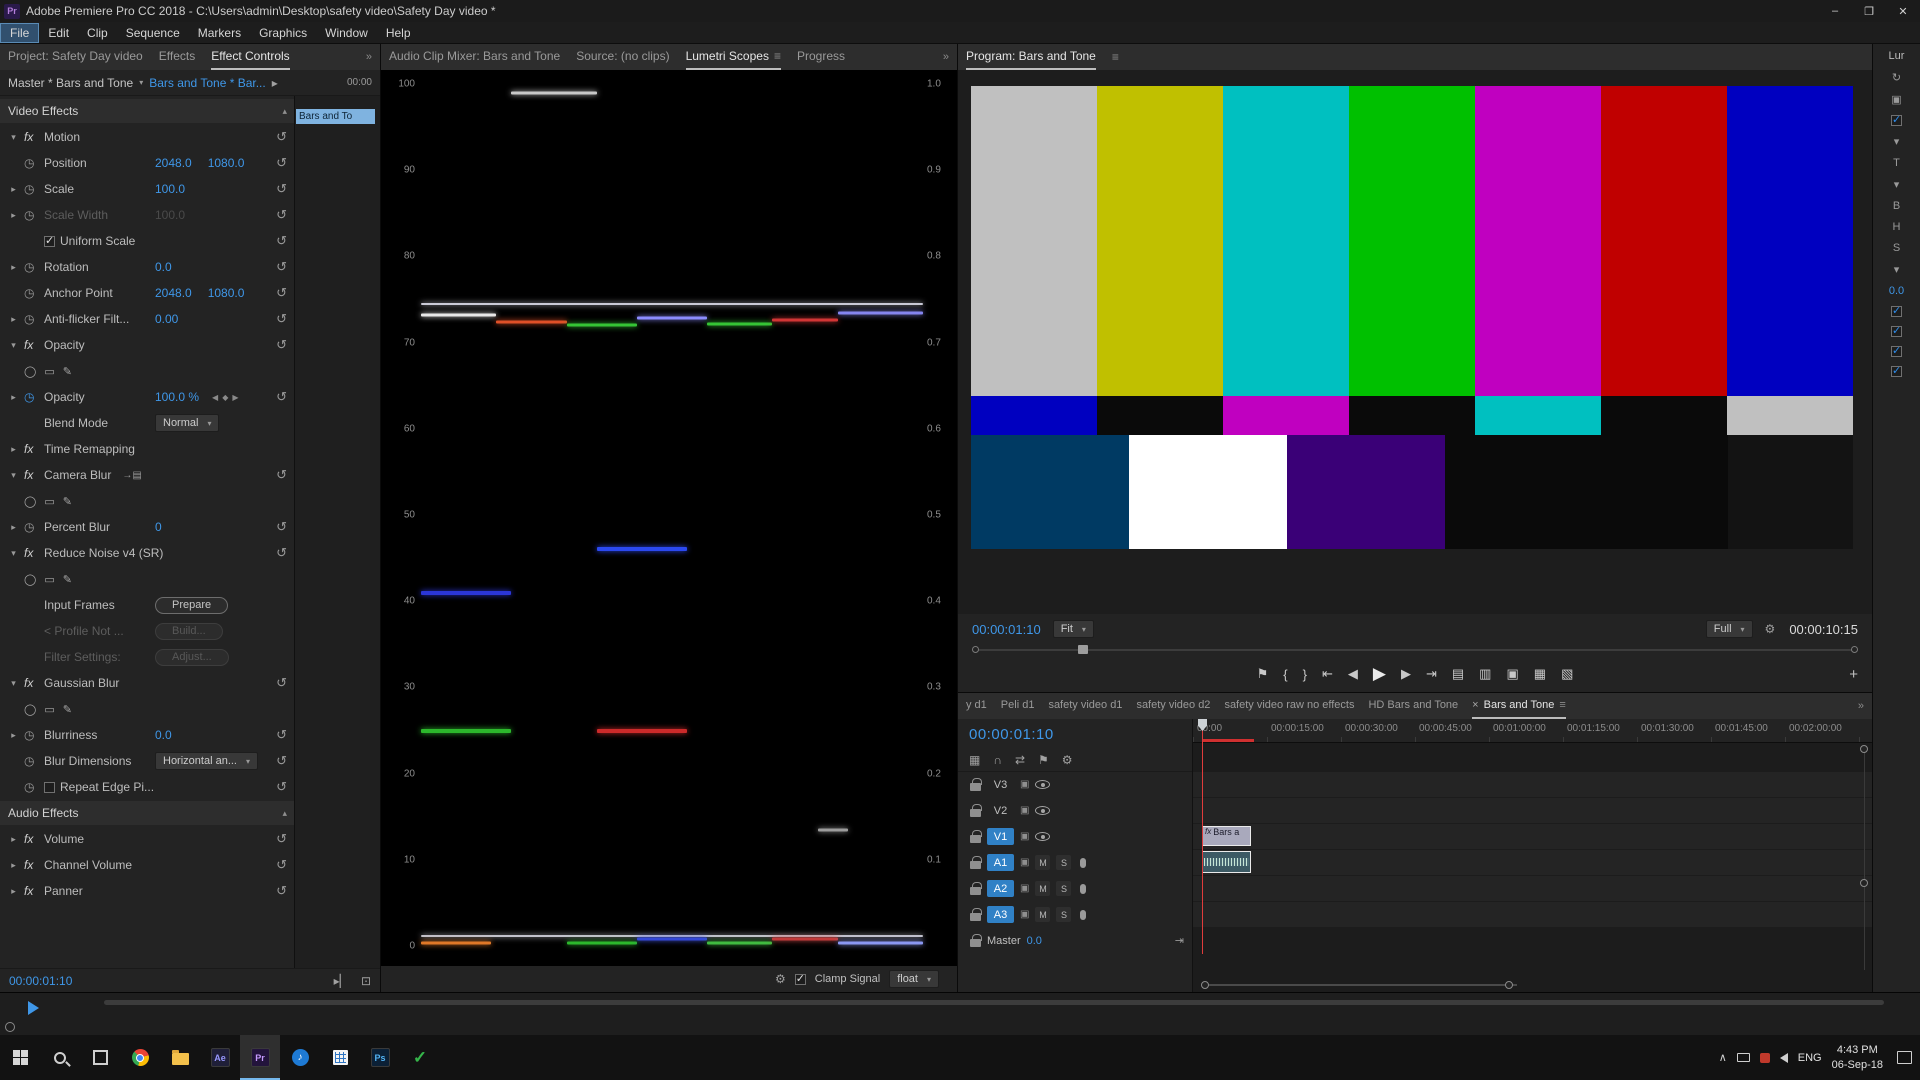  What do you see at coordinates (1031, 57) in the screenshot?
I see `tab-program-bars-and-tone: Program: Bars and Tone` at bounding box center [1031, 57].